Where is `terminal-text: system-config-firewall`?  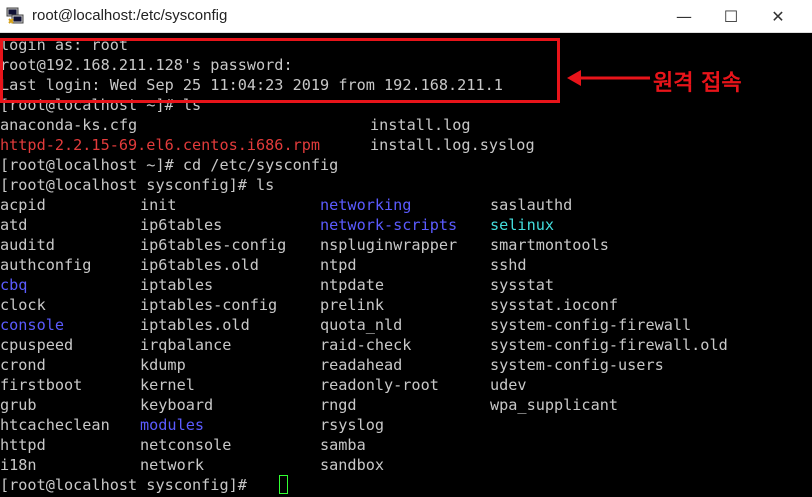
terminal-text: system-config-firewall is located at coordinates (591, 325).